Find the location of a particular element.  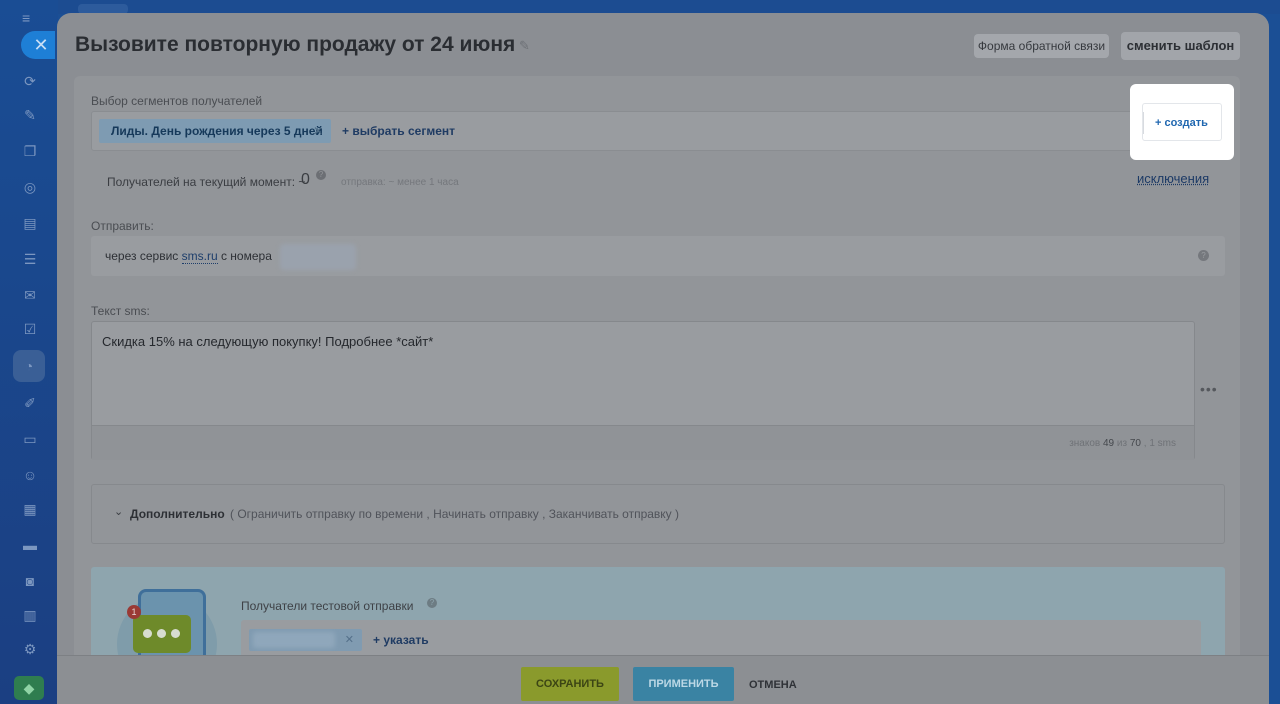

chevron-down-icon: ⌄ is located at coordinates (118, 511).